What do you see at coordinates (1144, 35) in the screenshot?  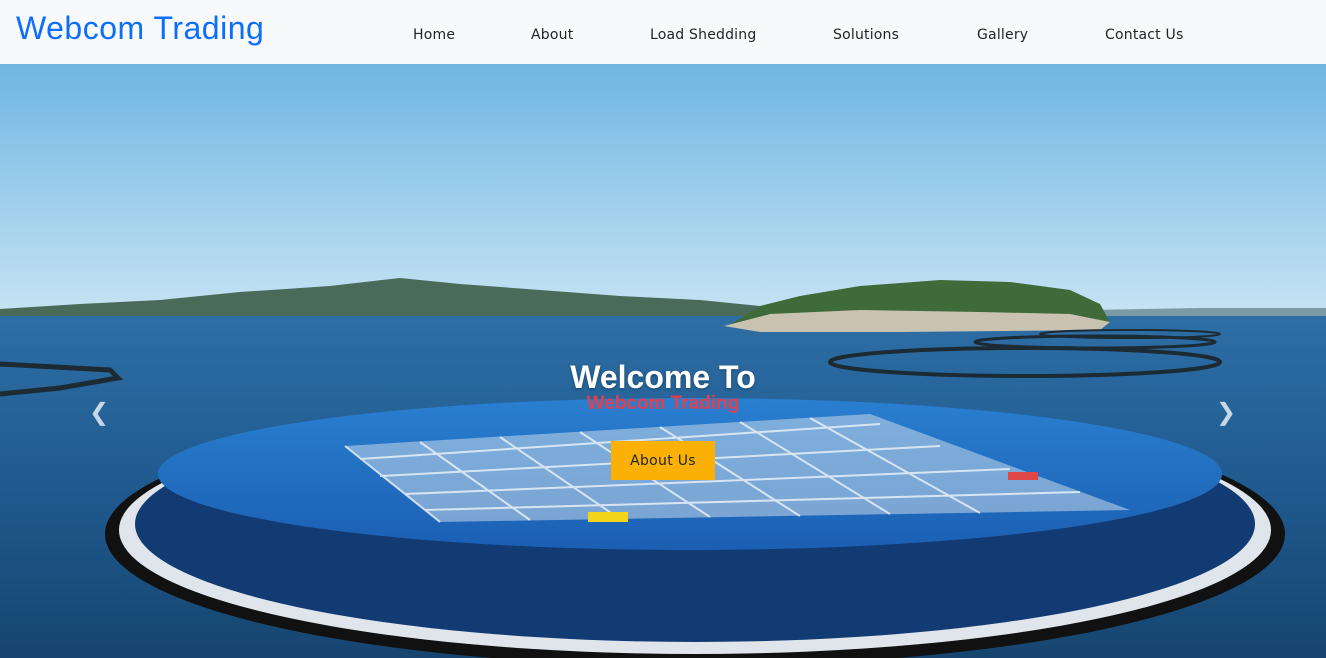 I see `nav-link-contact-us: Contact Us` at bounding box center [1144, 35].